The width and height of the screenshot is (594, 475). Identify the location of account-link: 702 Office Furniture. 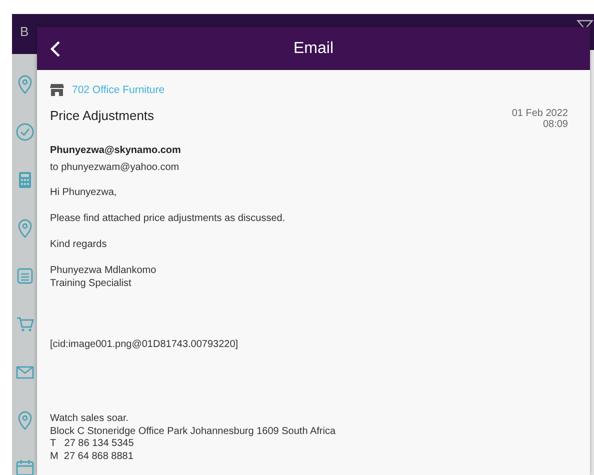
(118, 90).